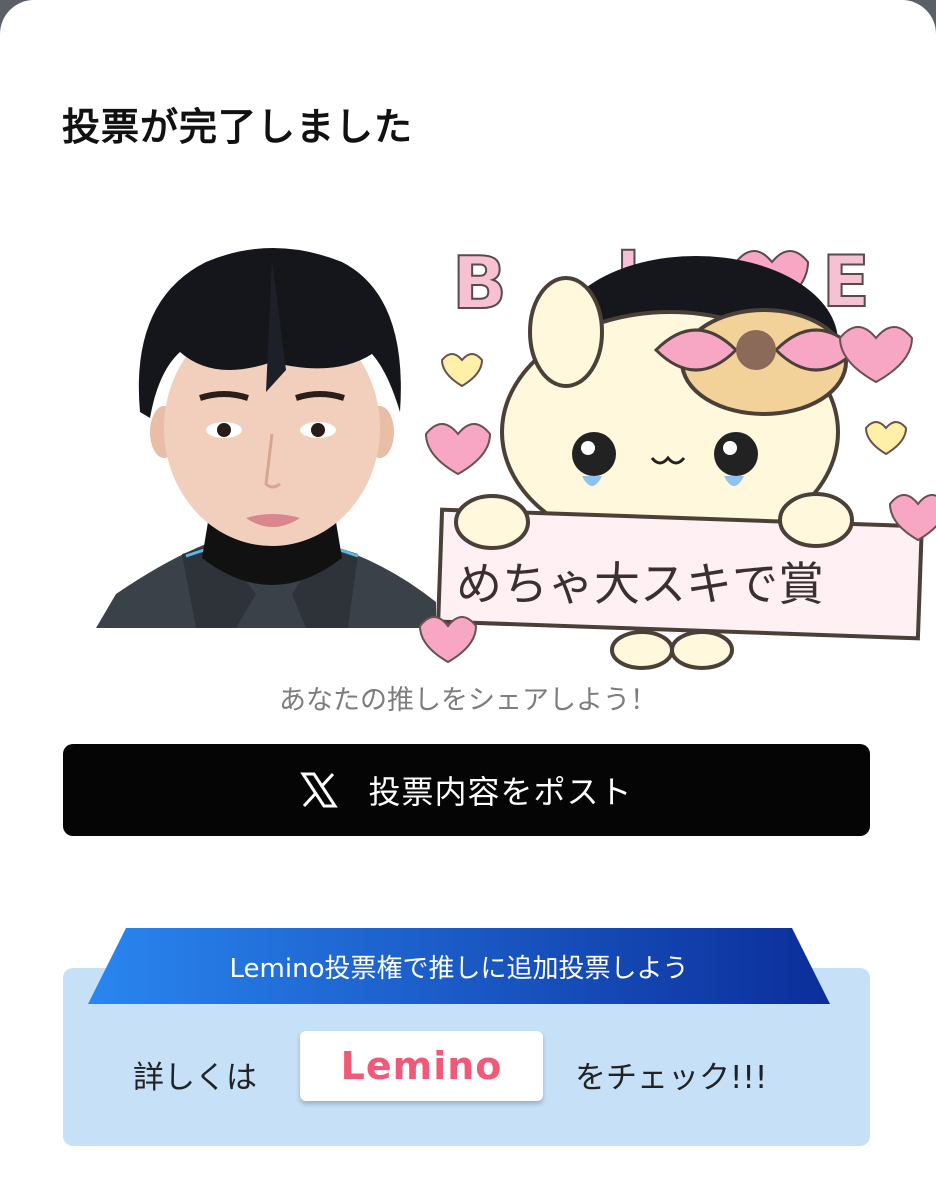 Image resolution: width=936 pixels, height=1200 pixels. I want to click on promo-ribbon-text: Lemino投票権で推しに追加投票しよう, so click(459, 968).